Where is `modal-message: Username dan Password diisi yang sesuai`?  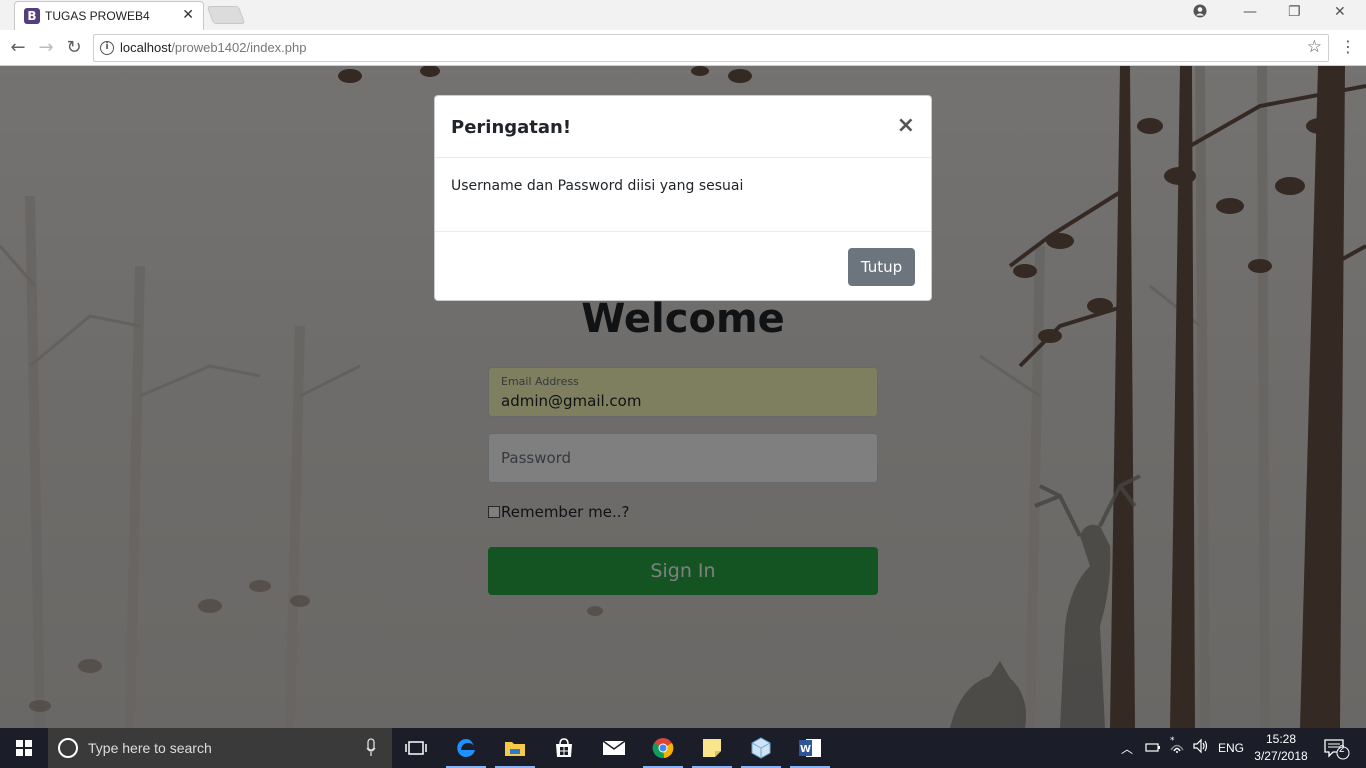
modal-message: Username dan Password diisi yang sesuai is located at coordinates (597, 186).